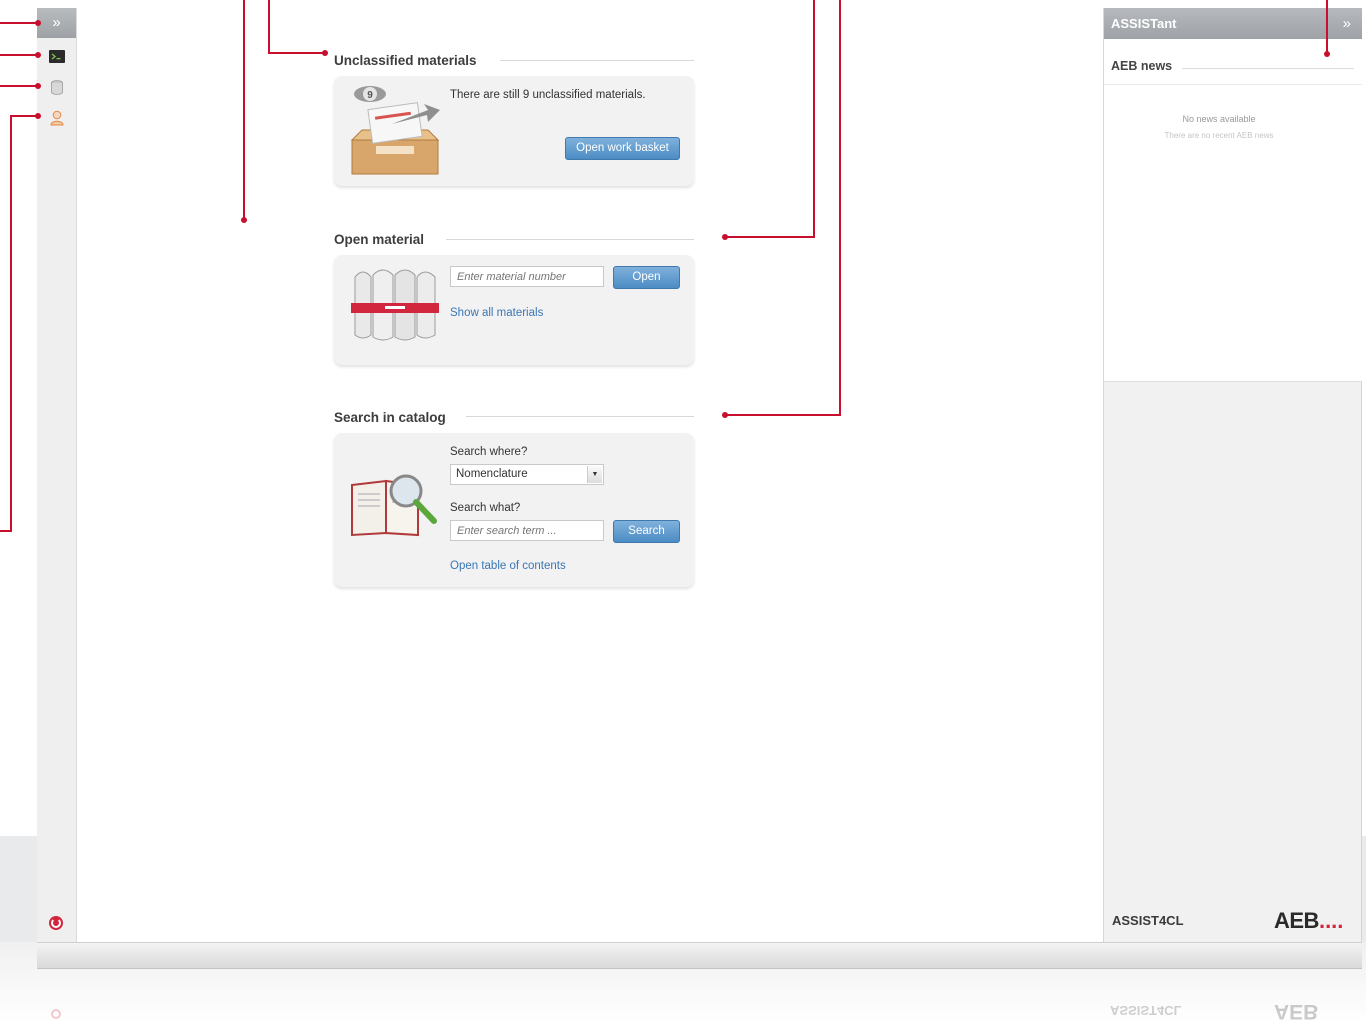 Image resolution: width=1366 pixels, height=1023 pixels. Describe the element at coordinates (699, 955) in the screenshot. I see `status-bar` at that location.